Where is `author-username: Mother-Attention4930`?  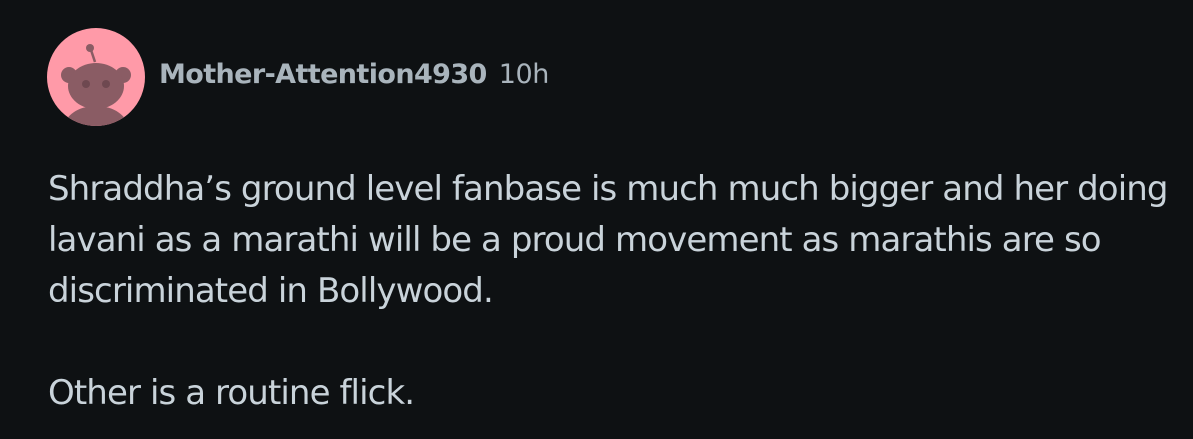
author-username: Mother-Attention4930 is located at coordinates (323, 74).